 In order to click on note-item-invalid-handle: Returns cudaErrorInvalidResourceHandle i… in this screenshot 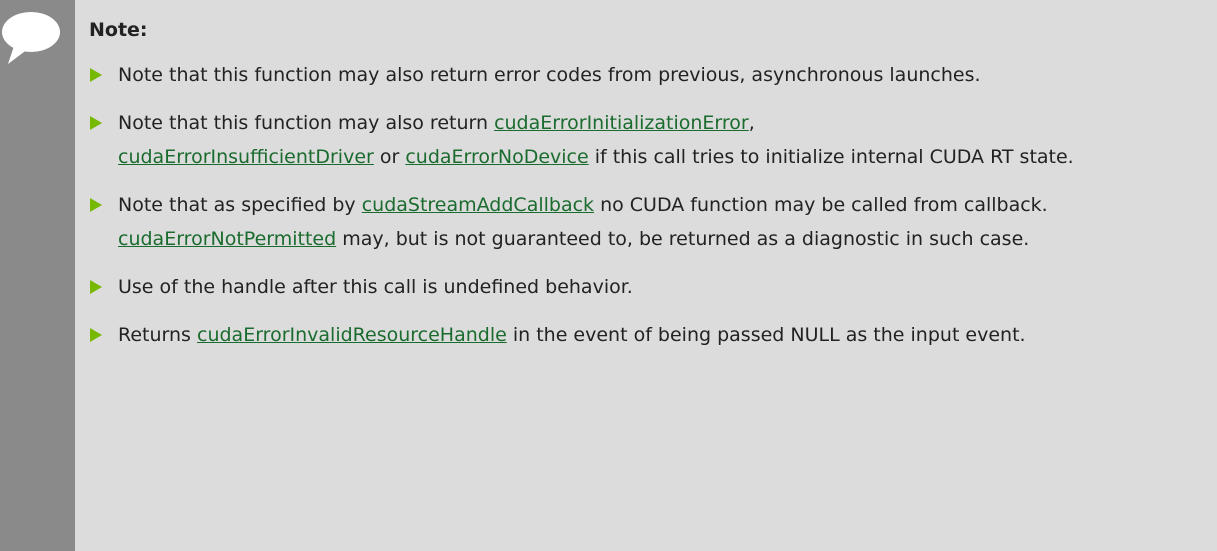, I will do `click(648, 335)`.